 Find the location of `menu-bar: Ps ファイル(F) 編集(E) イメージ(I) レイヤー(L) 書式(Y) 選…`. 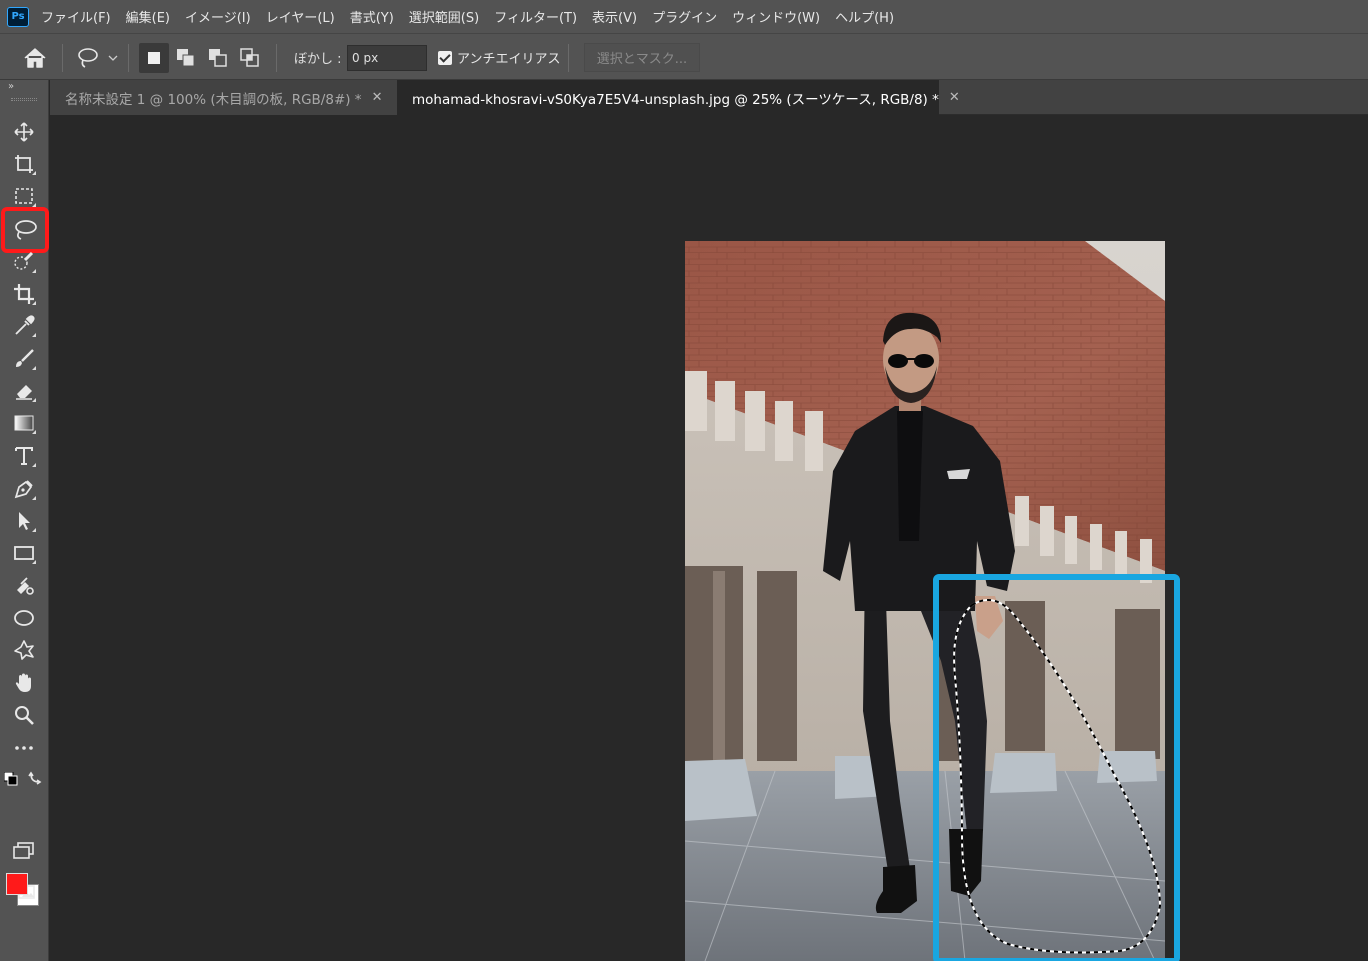

menu-bar: Ps ファイル(F) 編集(E) イメージ(I) レイヤー(L) 書式(Y) 選… is located at coordinates (684, 16).